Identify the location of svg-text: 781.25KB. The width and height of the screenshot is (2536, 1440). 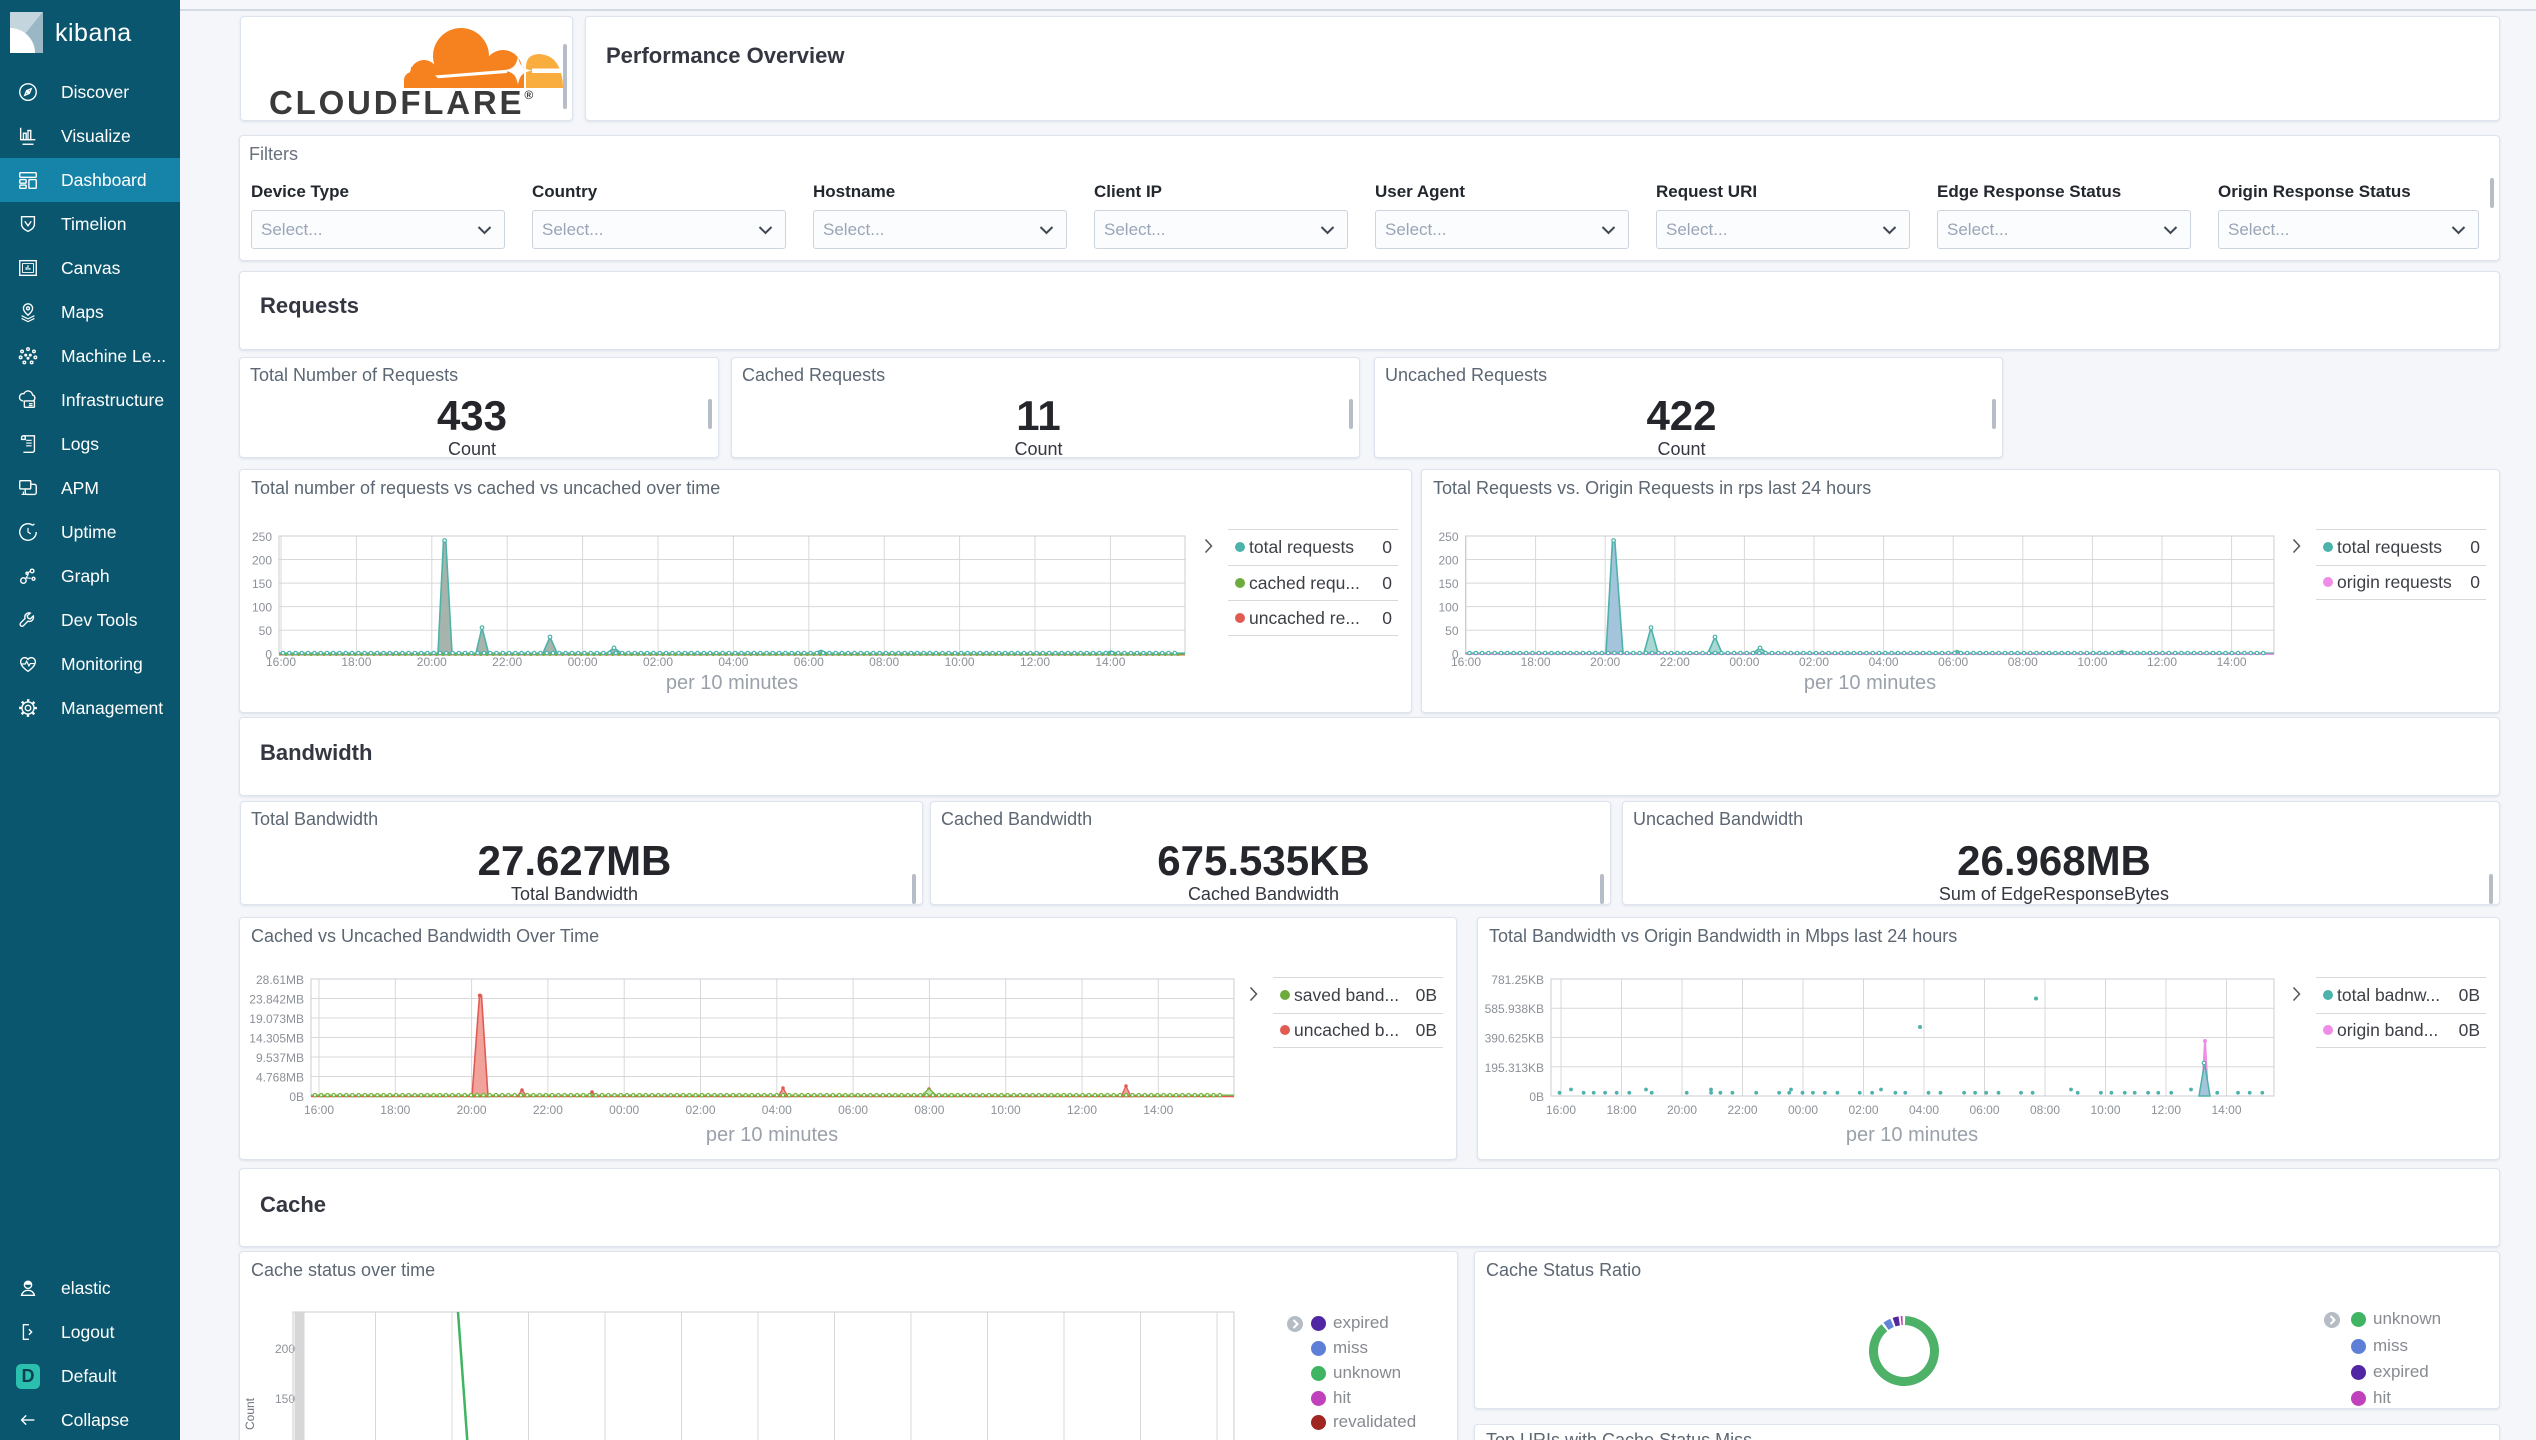
(1517, 980).